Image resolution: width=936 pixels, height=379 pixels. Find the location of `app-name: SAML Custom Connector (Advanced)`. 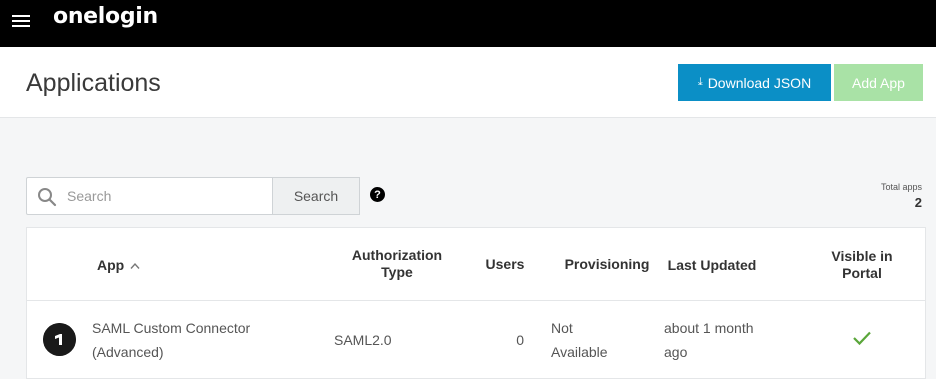

app-name: SAML Custom Connector (Advanced) is located at coordinates (192, 340).